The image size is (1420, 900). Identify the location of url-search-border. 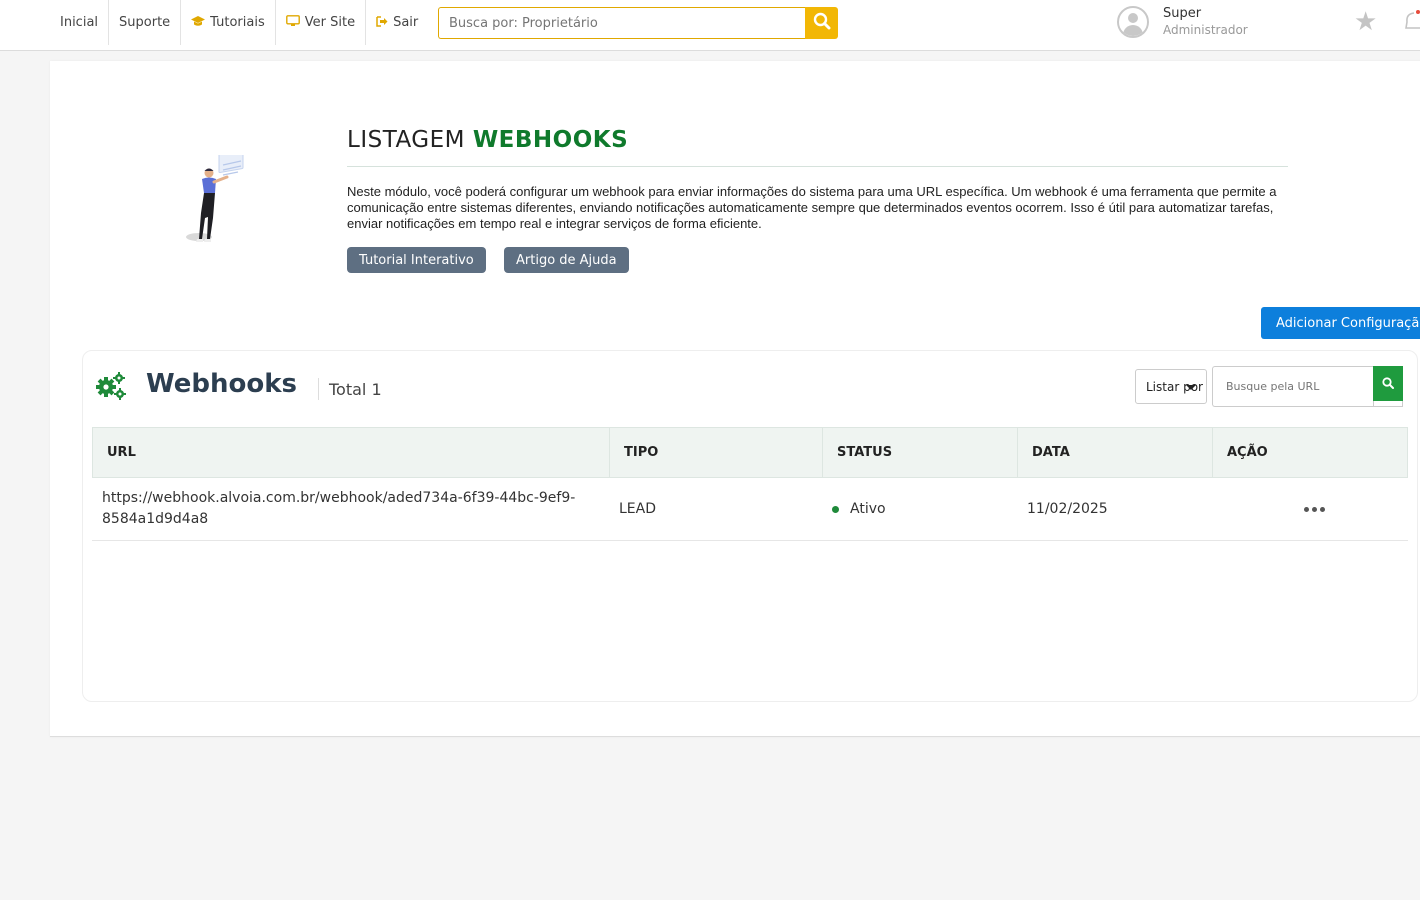
(1388, 404).